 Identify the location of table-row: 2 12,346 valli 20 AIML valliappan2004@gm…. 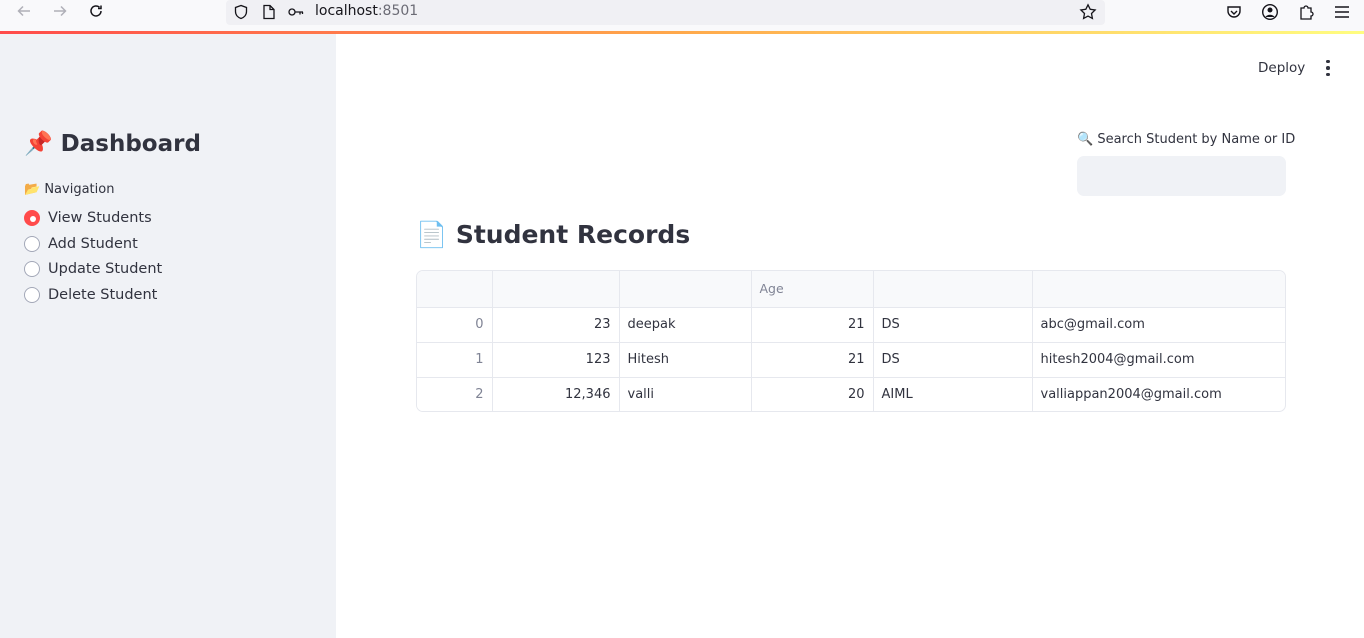
(851, 394).